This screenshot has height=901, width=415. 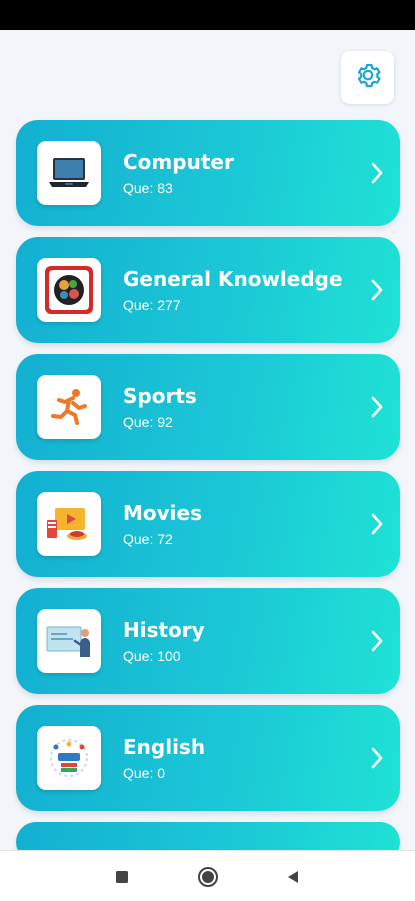 I want to click on category-card-english: English Que: 0, so click(x=208, y=758).